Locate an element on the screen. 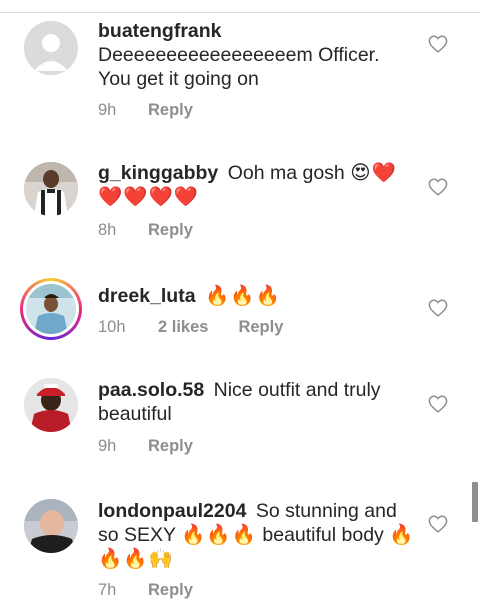  comment-meta: 7h Reply is located at coordinates (145, 590).